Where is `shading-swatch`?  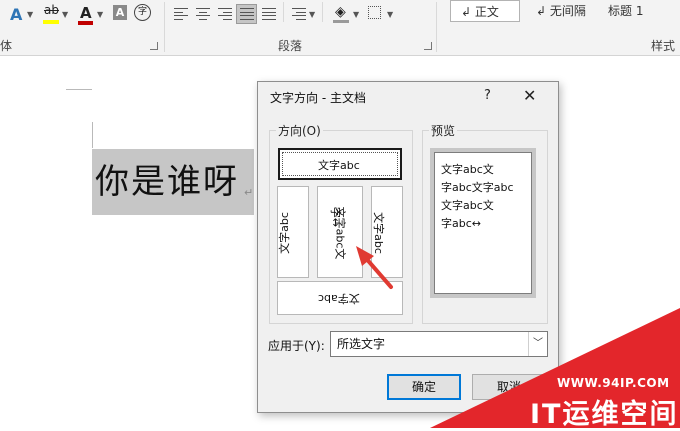
shading-swatch is located at coordinates (341, 21).